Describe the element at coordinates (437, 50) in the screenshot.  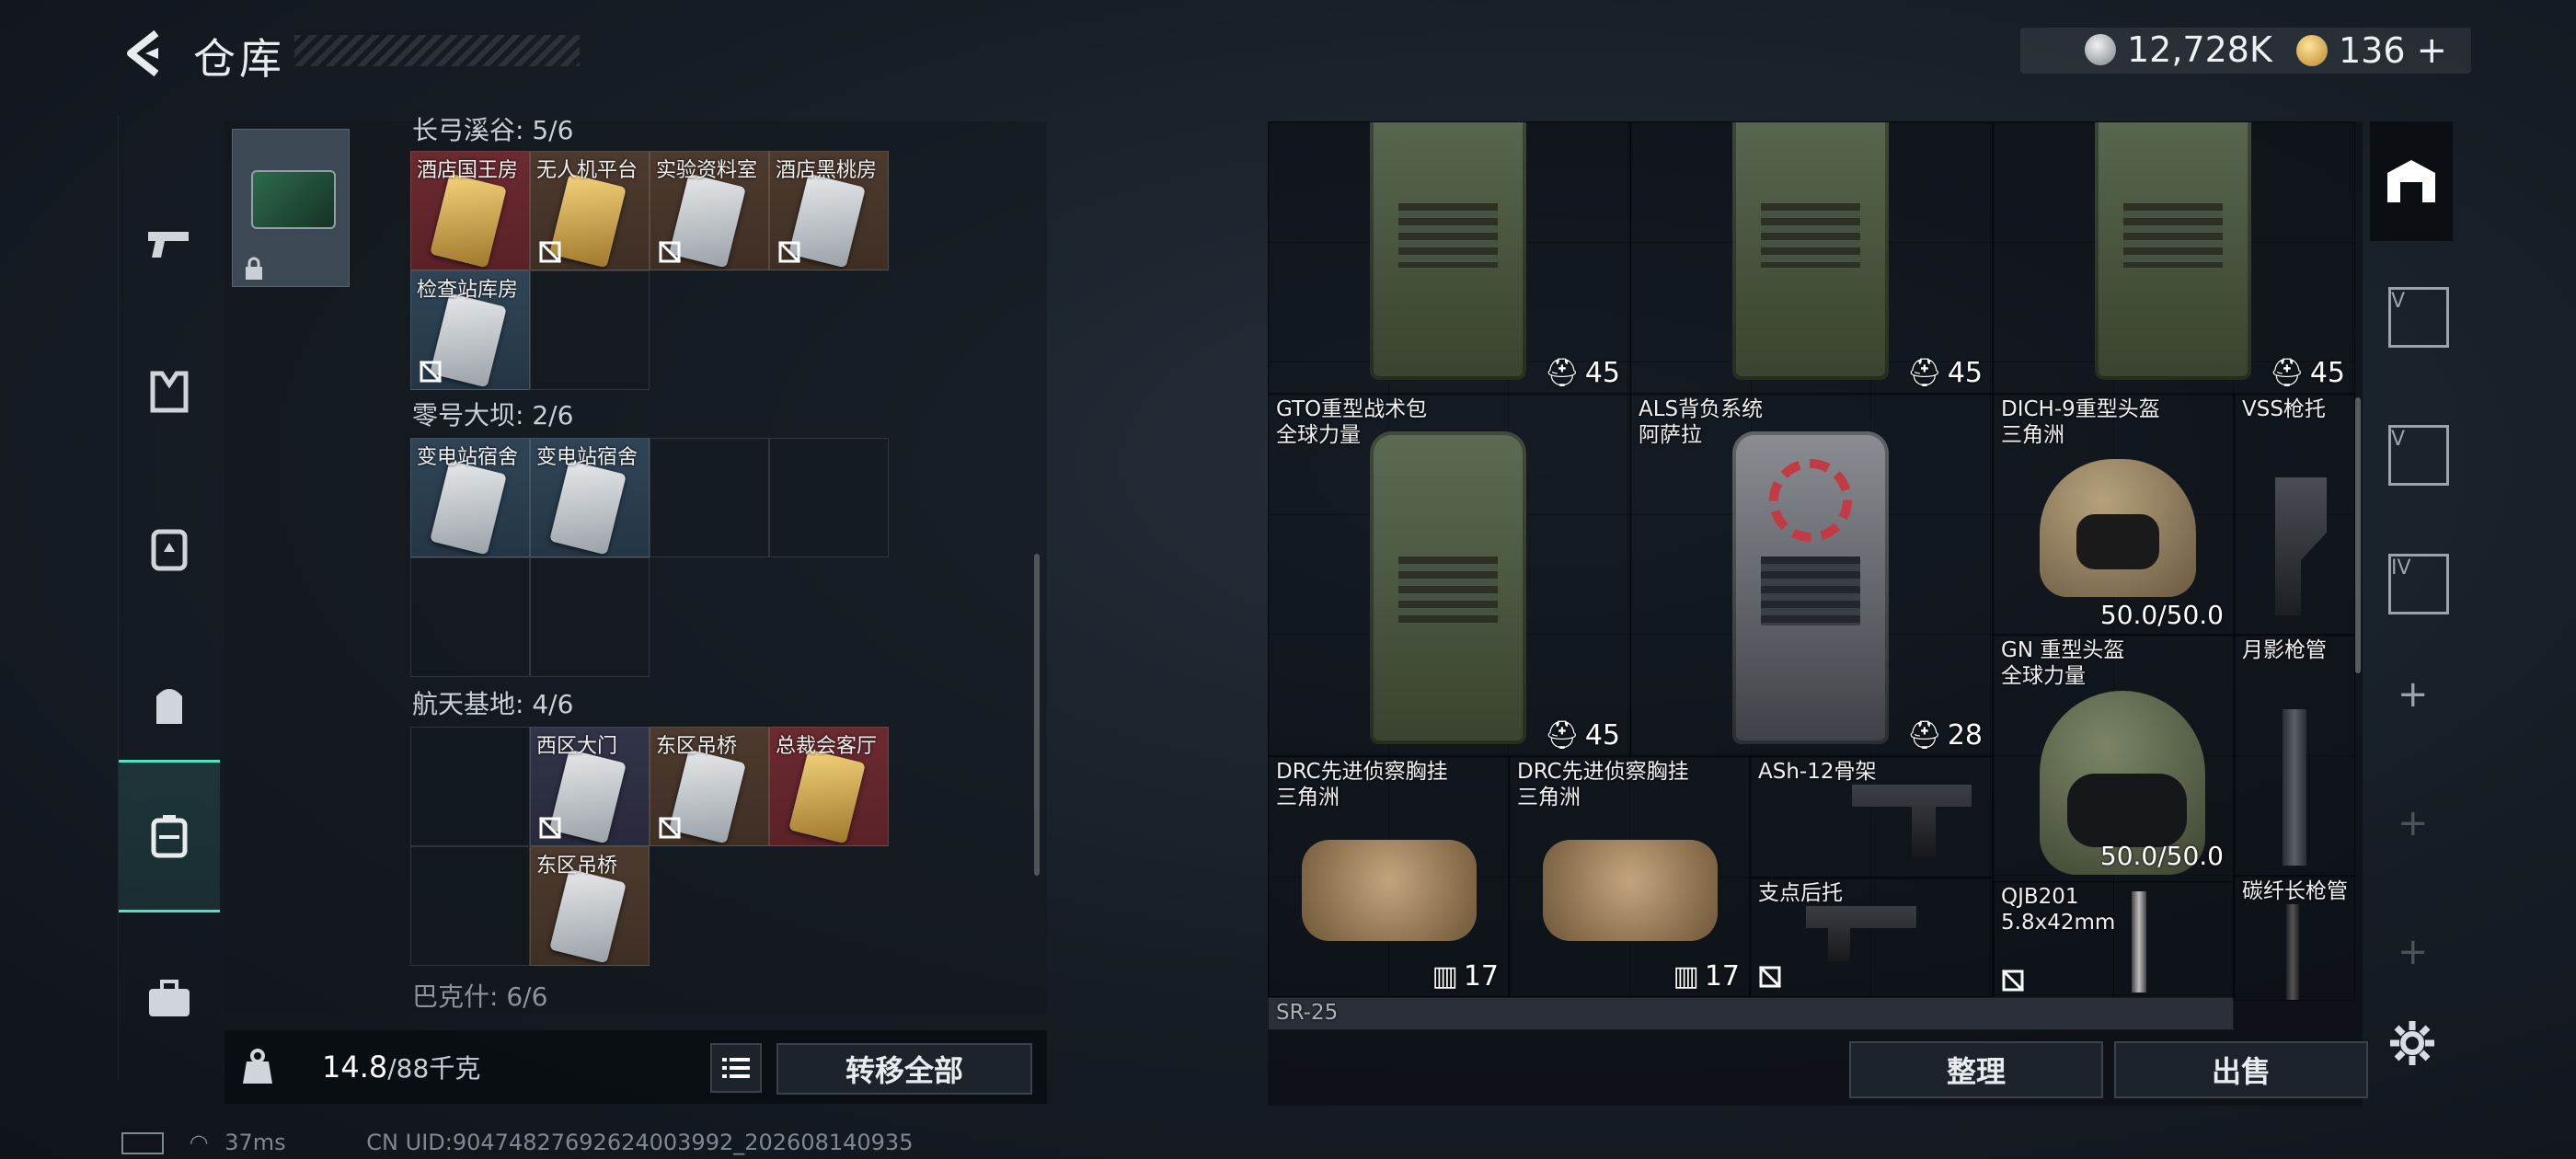
I see `title-decoration` at that location.